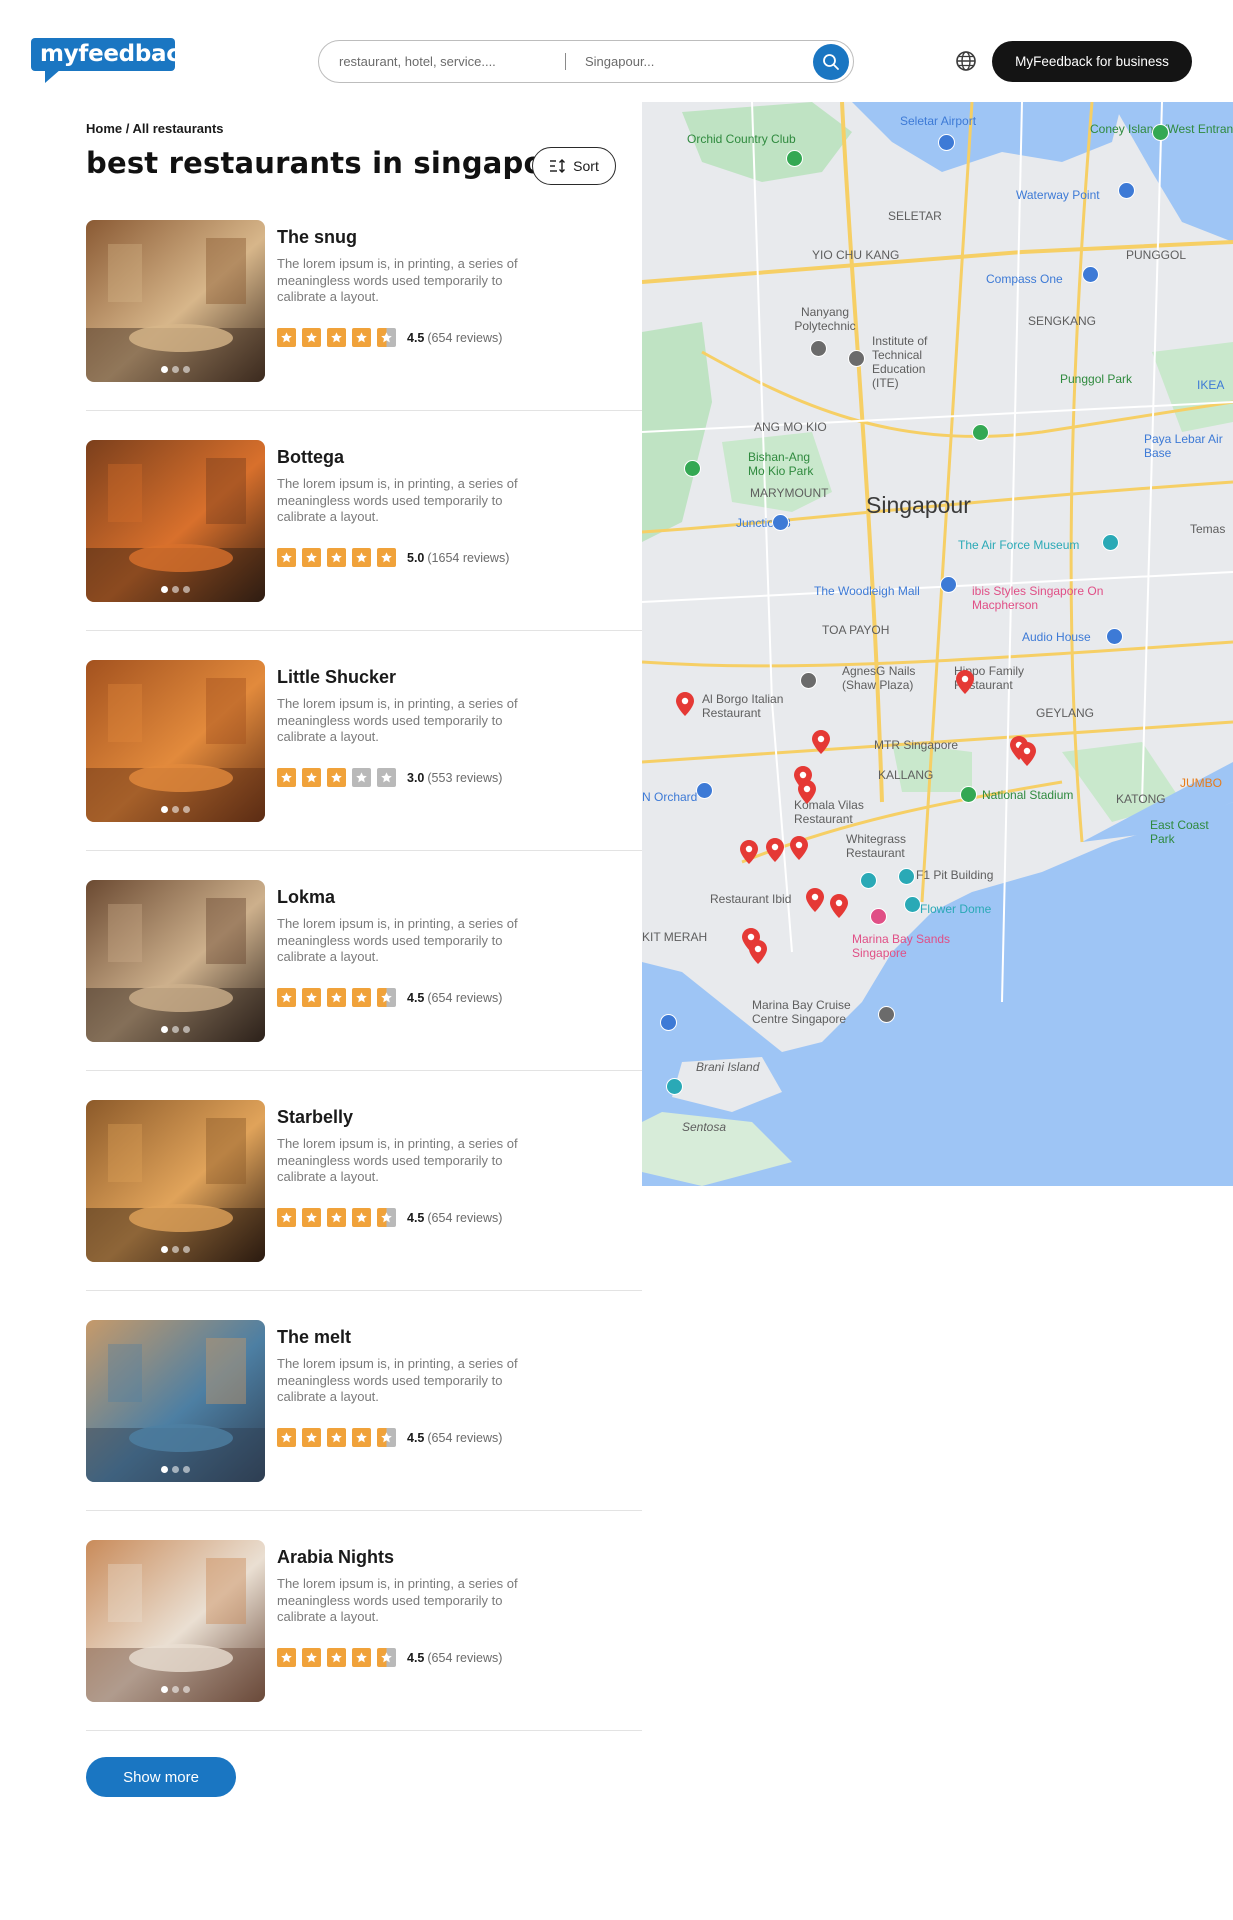 Image resolution: width=1233 pixels, height=1920 pixels. Describe the element at coordinates (306, 897) in the screenshot. I see `restaurant-name: Lokma` at that location.